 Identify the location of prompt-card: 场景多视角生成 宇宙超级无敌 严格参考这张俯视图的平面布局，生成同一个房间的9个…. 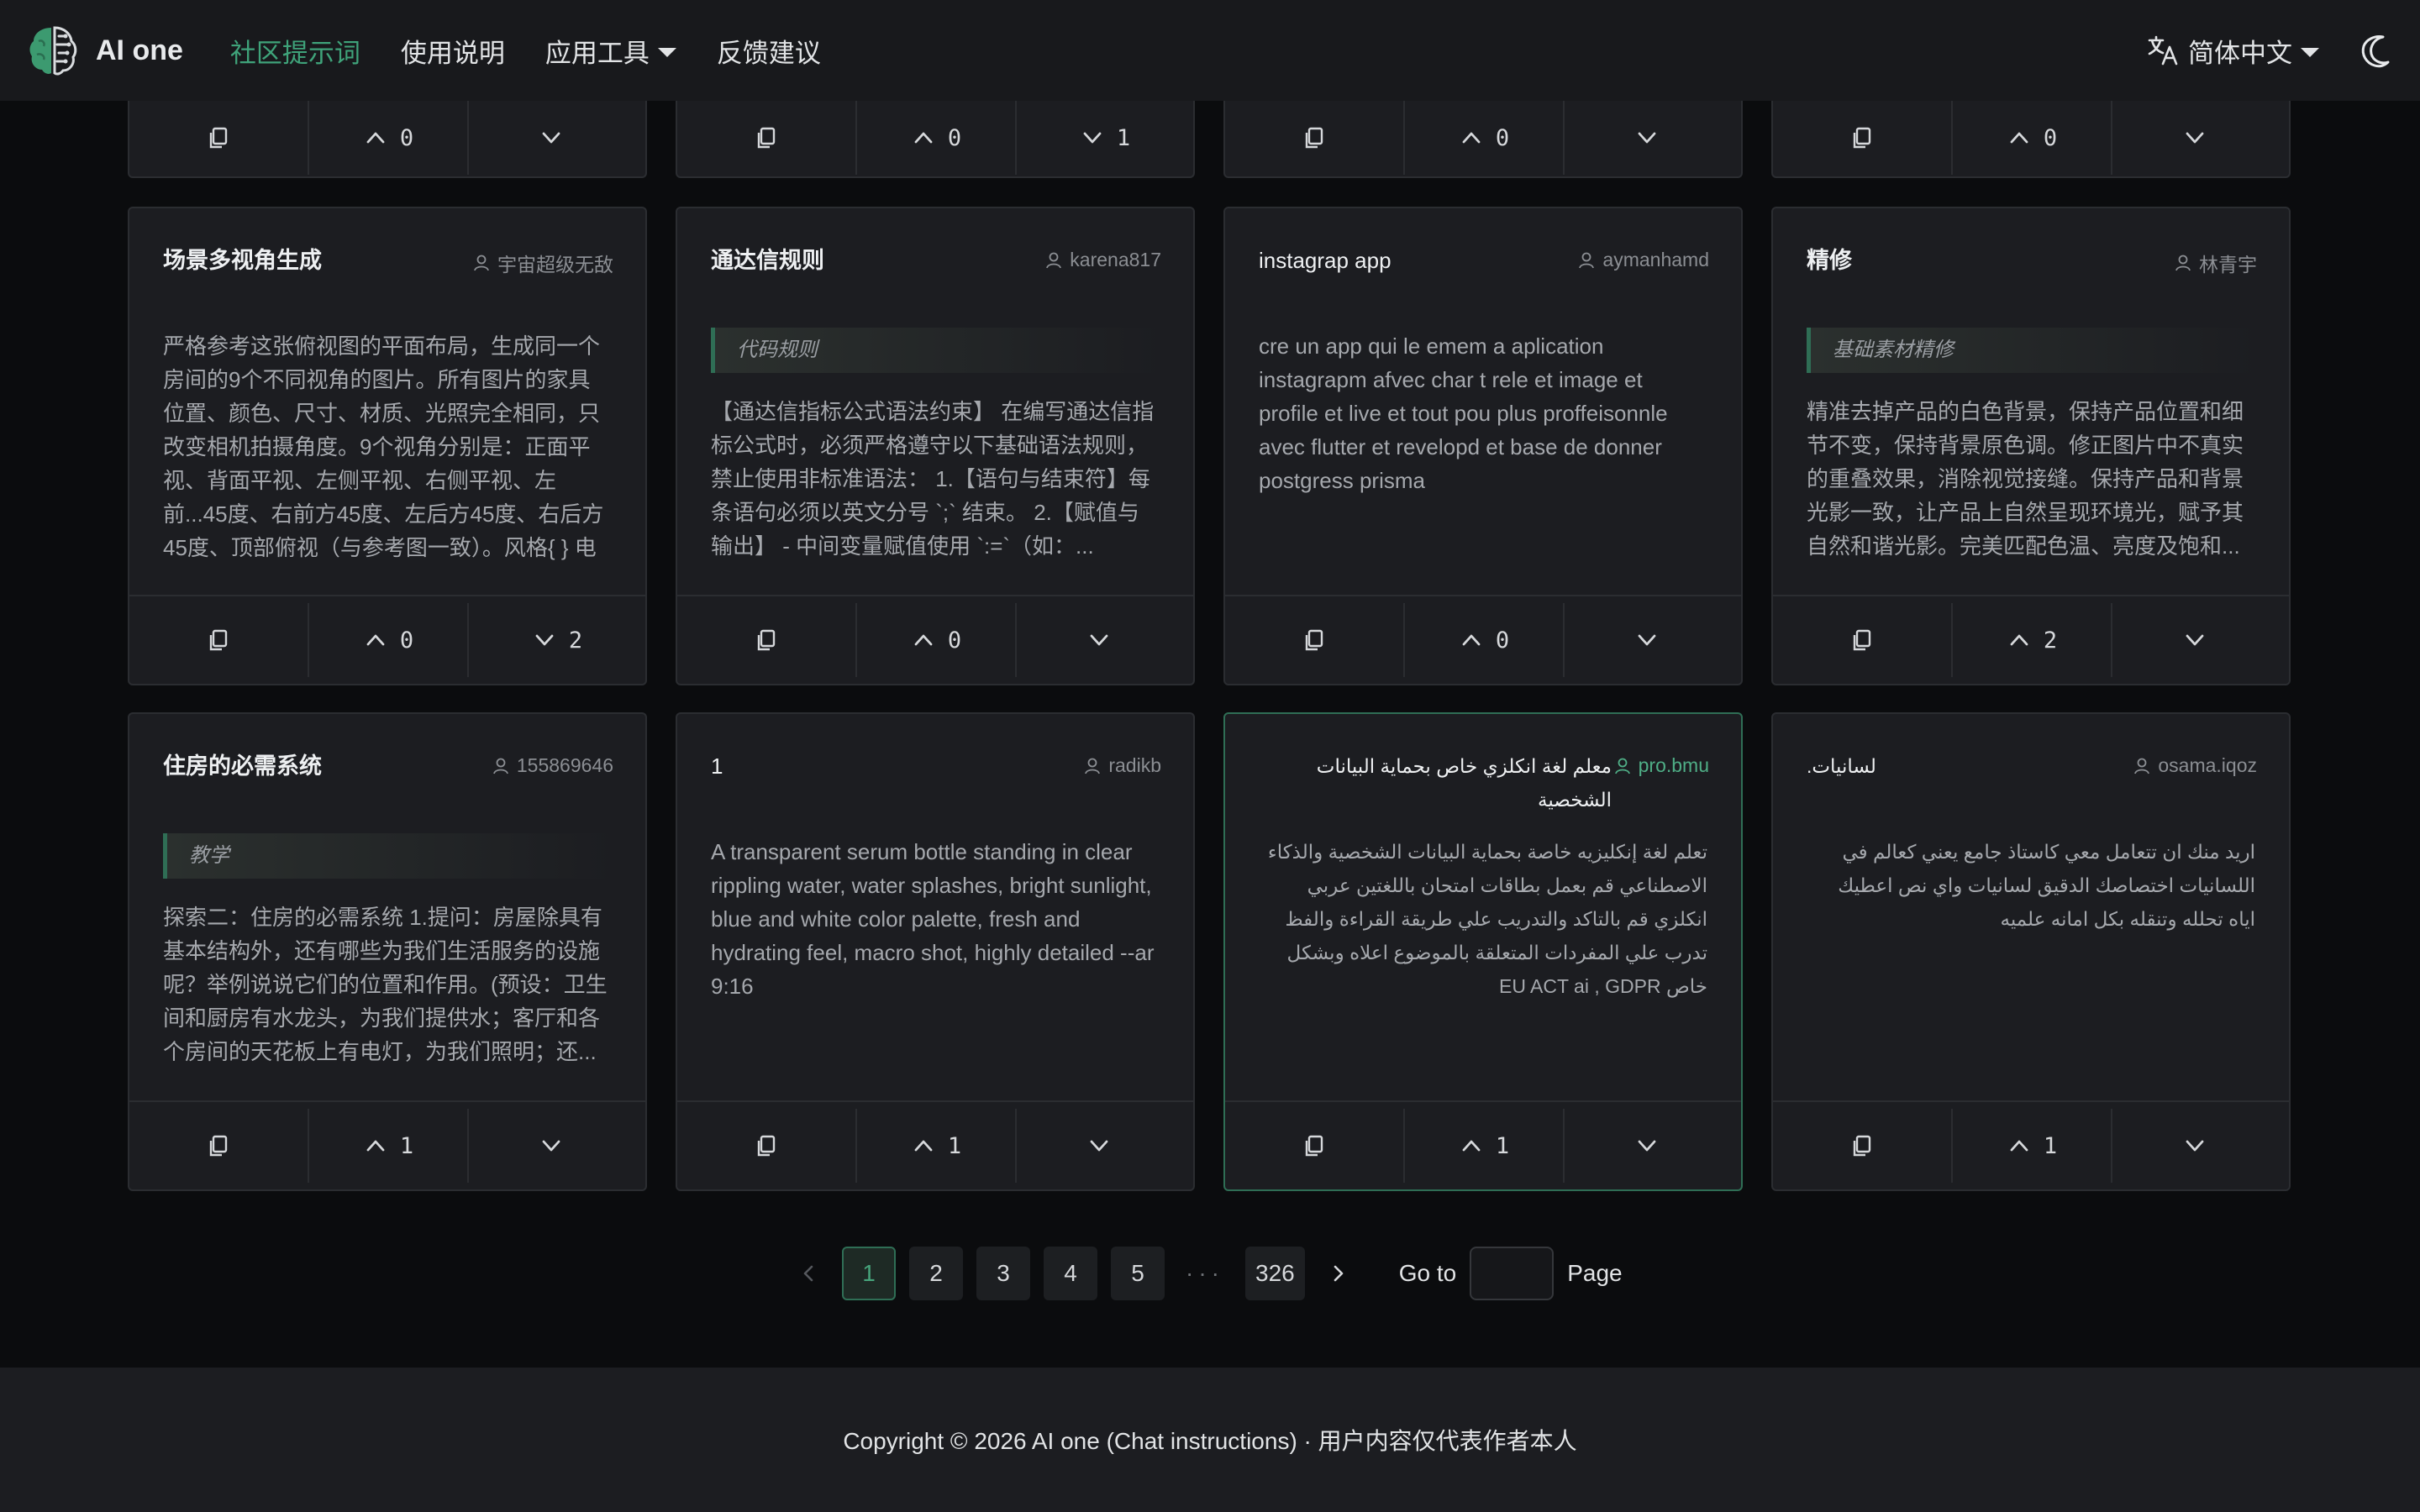
(387, 446).